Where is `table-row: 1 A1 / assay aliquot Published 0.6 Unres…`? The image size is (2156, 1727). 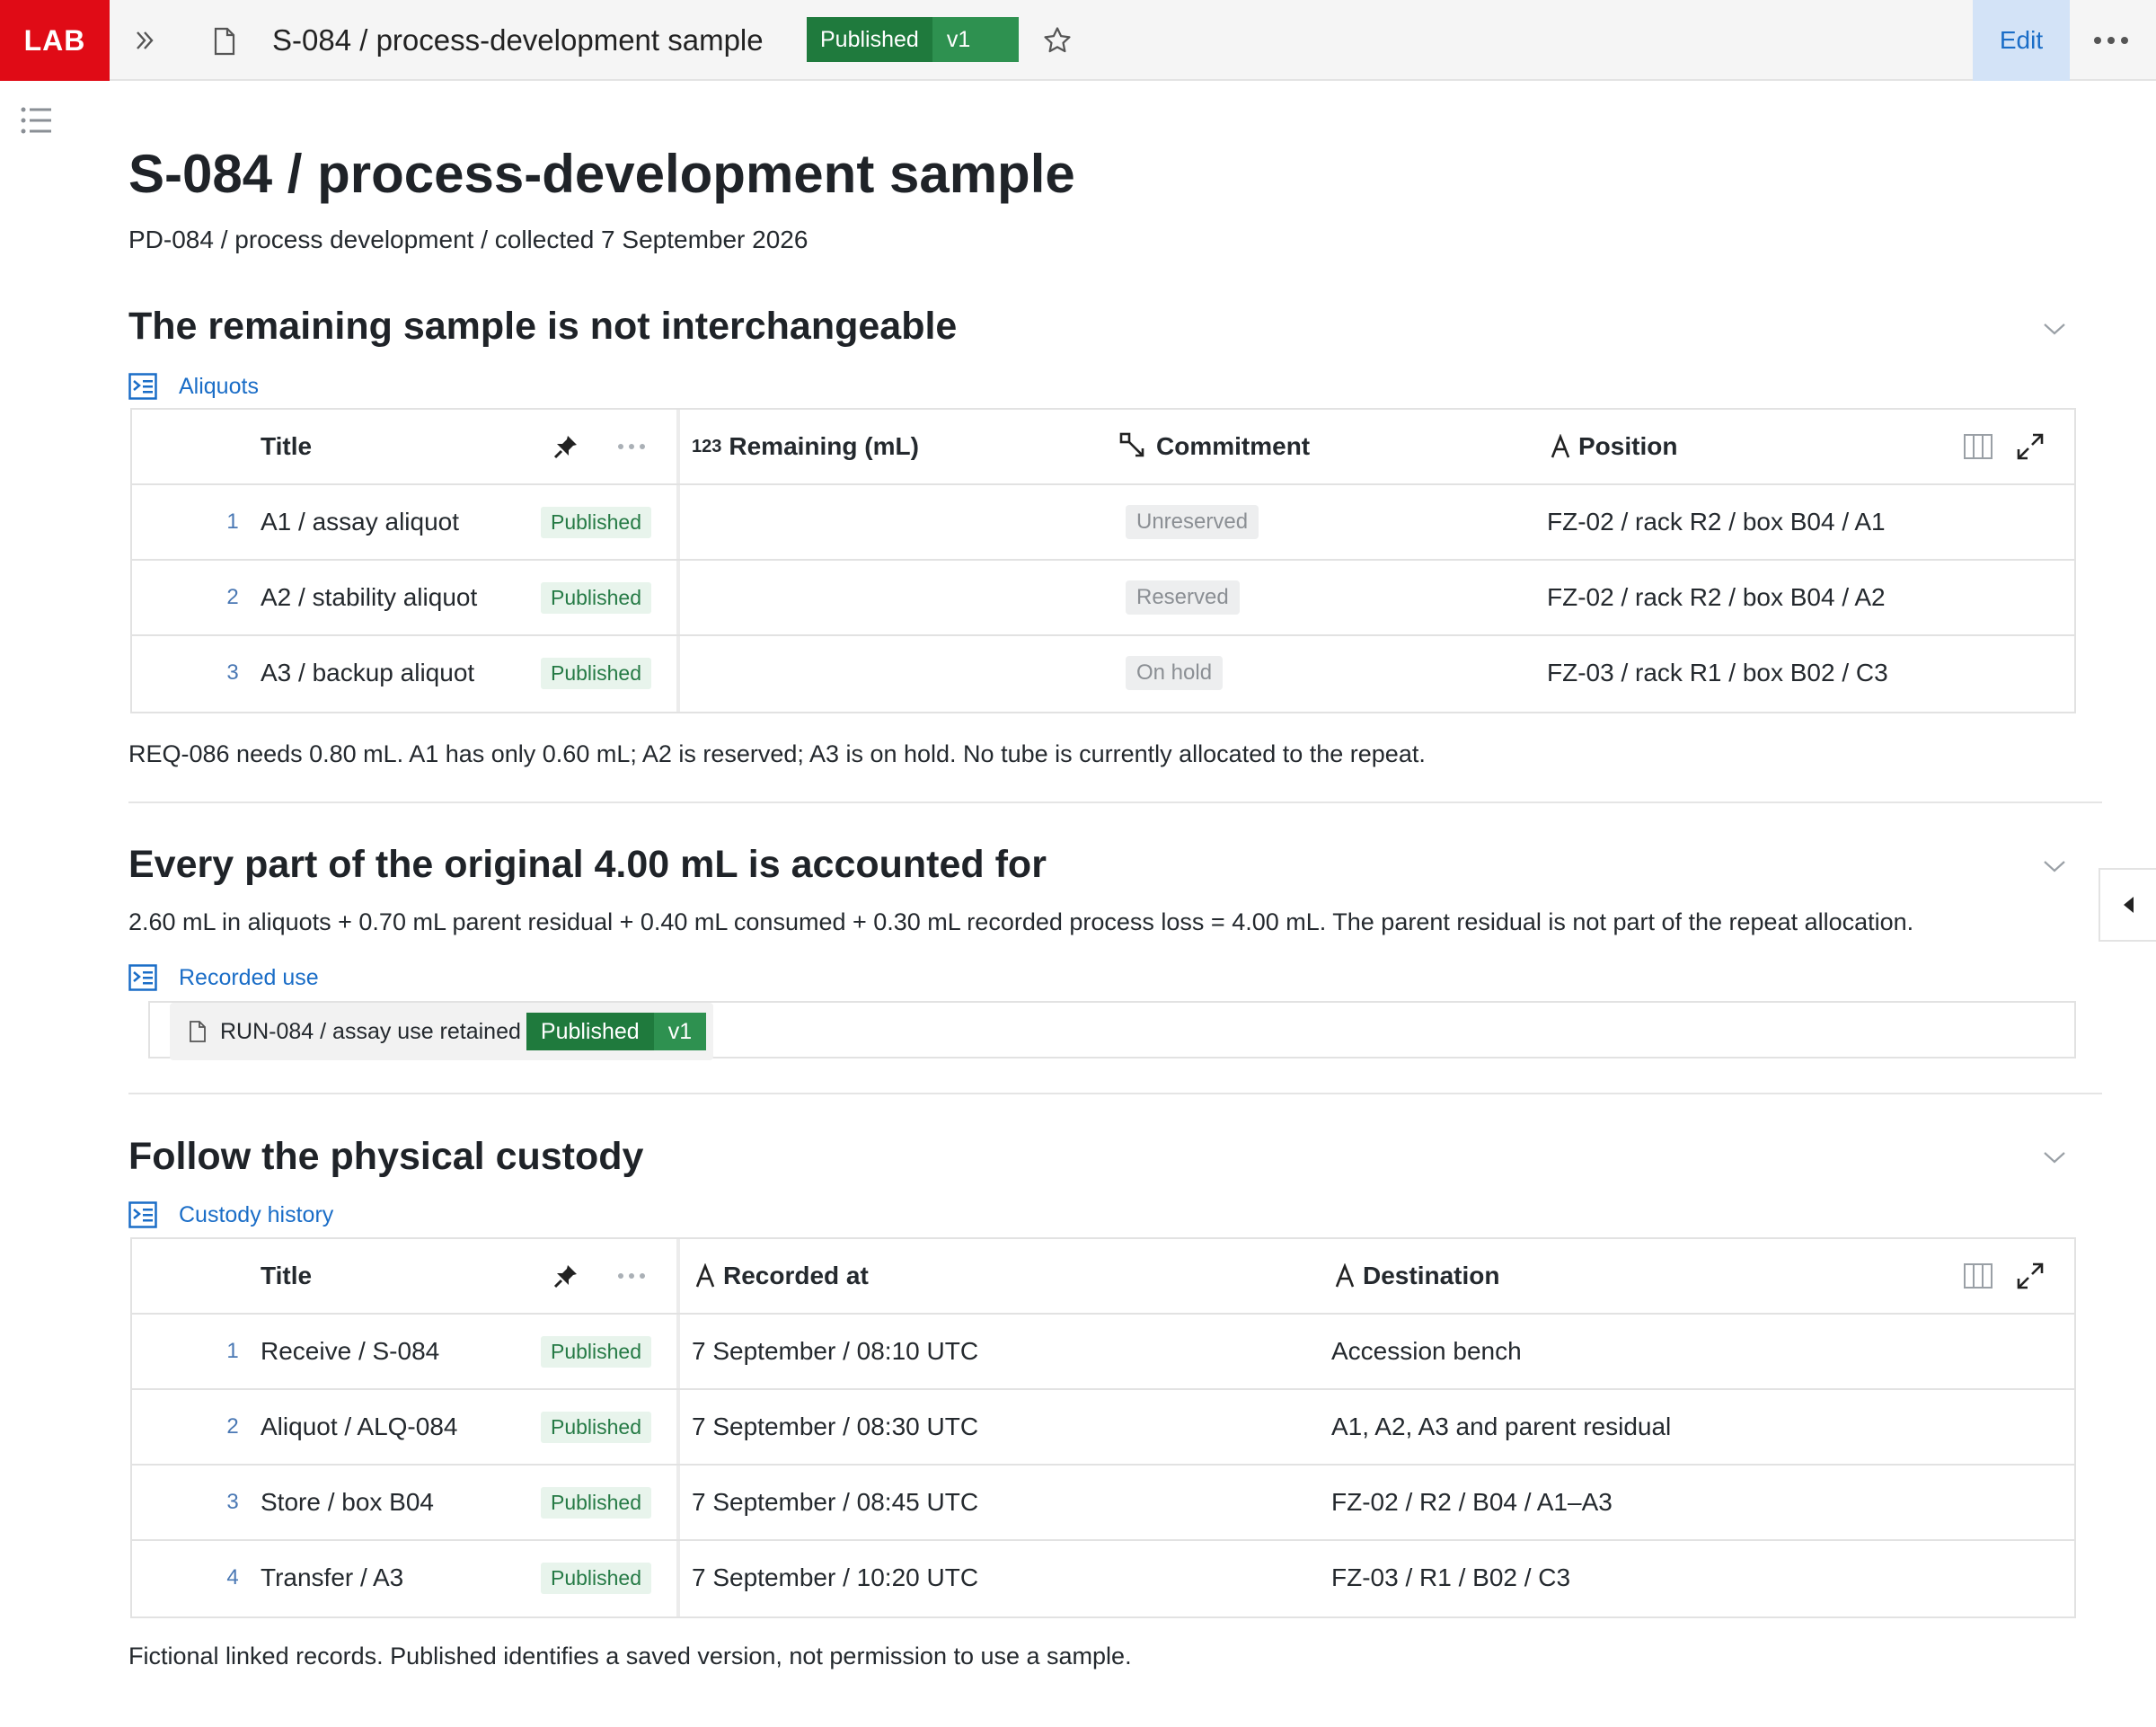
table-row: 1 A1 / assay aliquot Published 0.6 Unres… is located at coordinates (1103, 523).